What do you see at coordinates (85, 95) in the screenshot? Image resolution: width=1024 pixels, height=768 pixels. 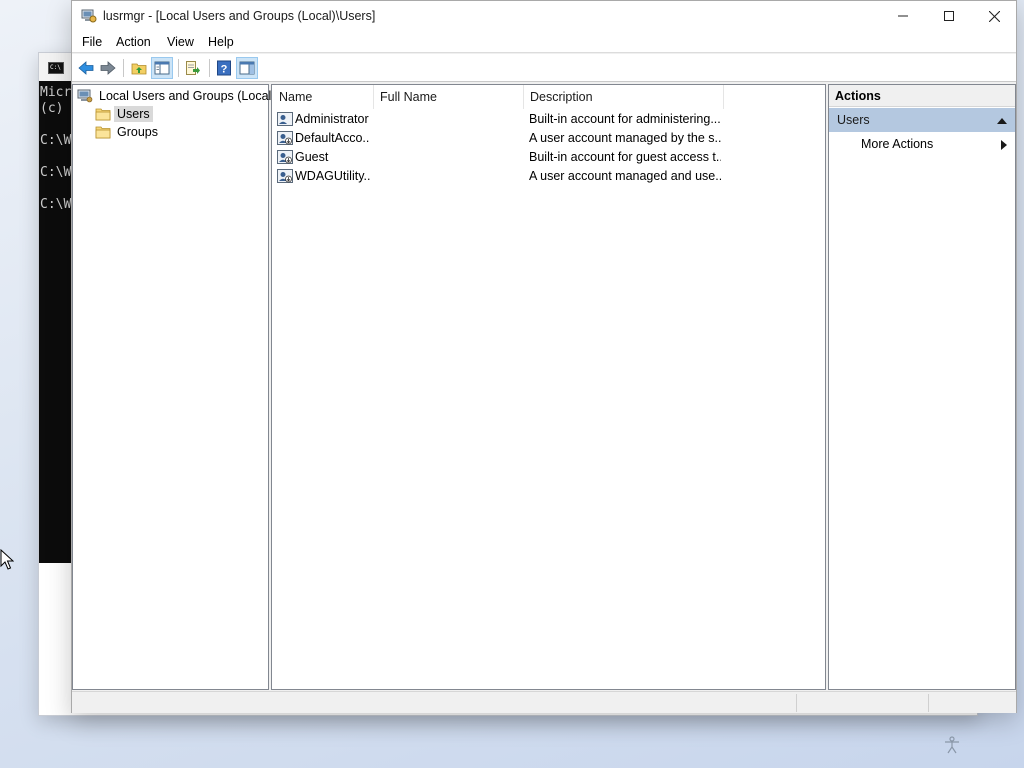 I see `local-users-groups-icon` at bounding box center [85, 95].